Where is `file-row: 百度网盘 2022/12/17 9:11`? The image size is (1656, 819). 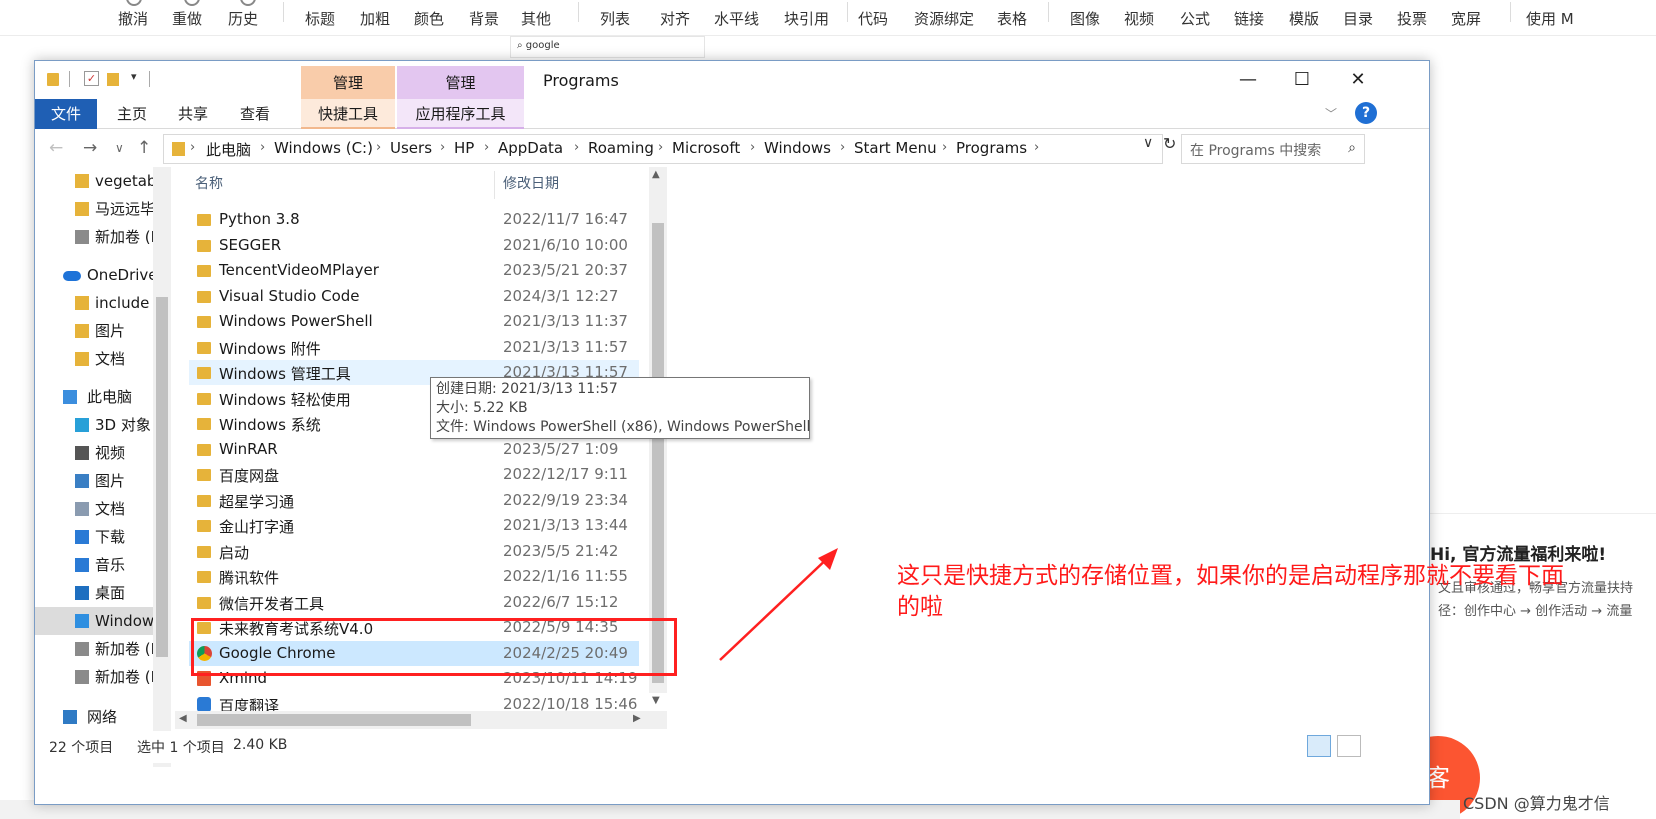
file-row: 百度网盘 2022/12/17 9:11 is located at coordinates (414, 474).